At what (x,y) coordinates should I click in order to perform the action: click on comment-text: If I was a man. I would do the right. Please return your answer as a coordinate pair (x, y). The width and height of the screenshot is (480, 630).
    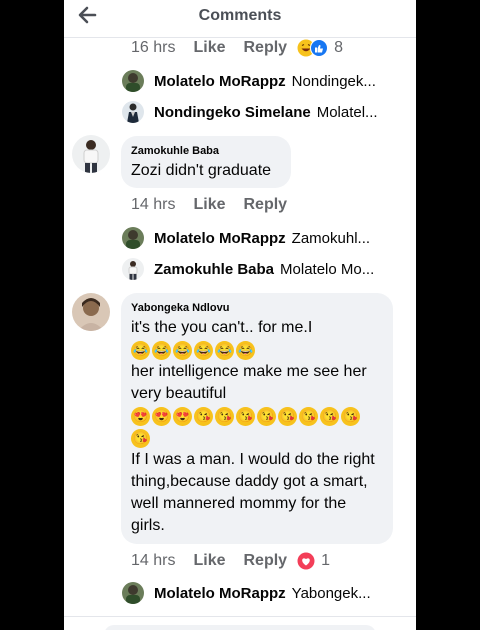
    Looking at the image, I should click on (253, 459).